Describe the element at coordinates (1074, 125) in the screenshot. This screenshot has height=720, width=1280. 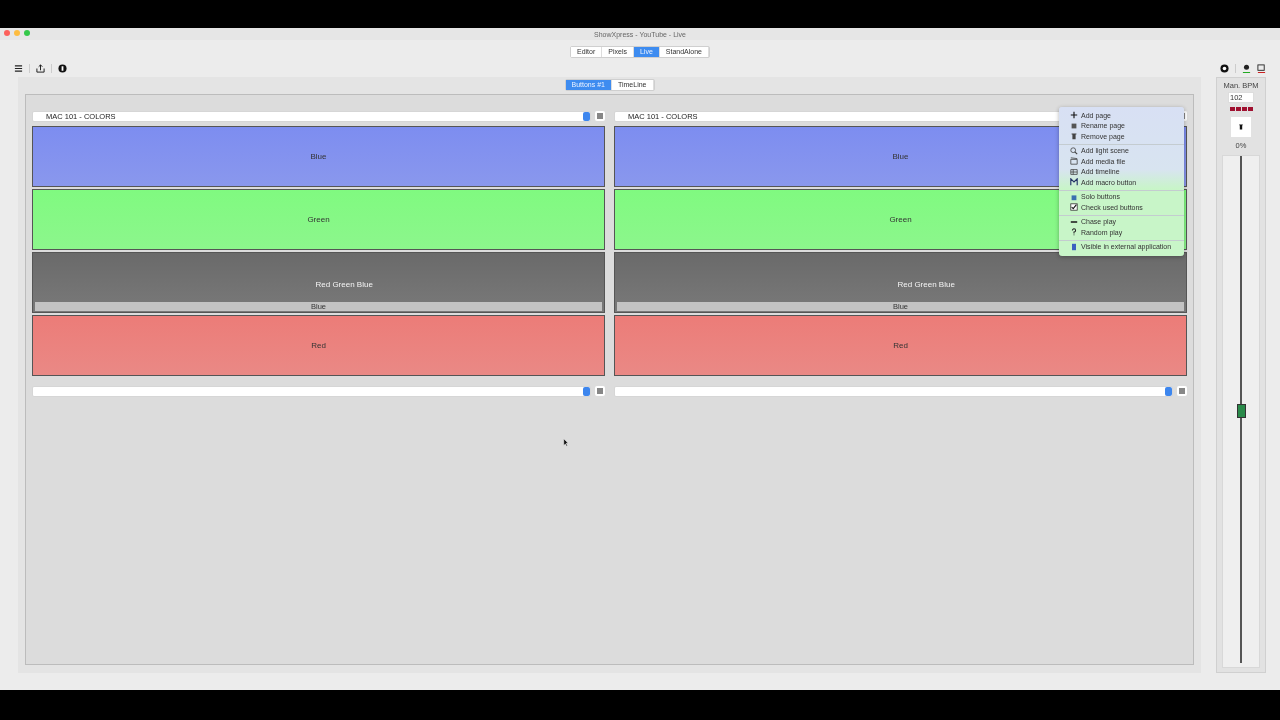
I see `rename-icon` at that location.